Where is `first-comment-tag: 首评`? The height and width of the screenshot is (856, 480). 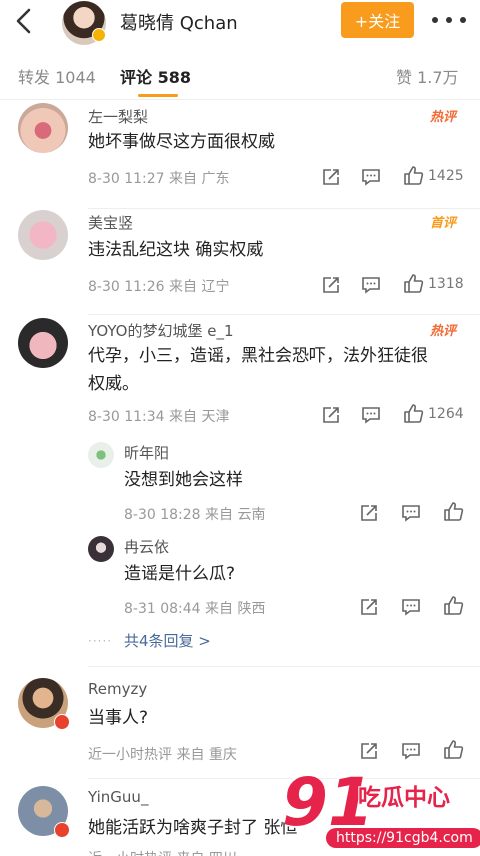 first-comment-tag: 首评 is located at coordinates (443, 223).